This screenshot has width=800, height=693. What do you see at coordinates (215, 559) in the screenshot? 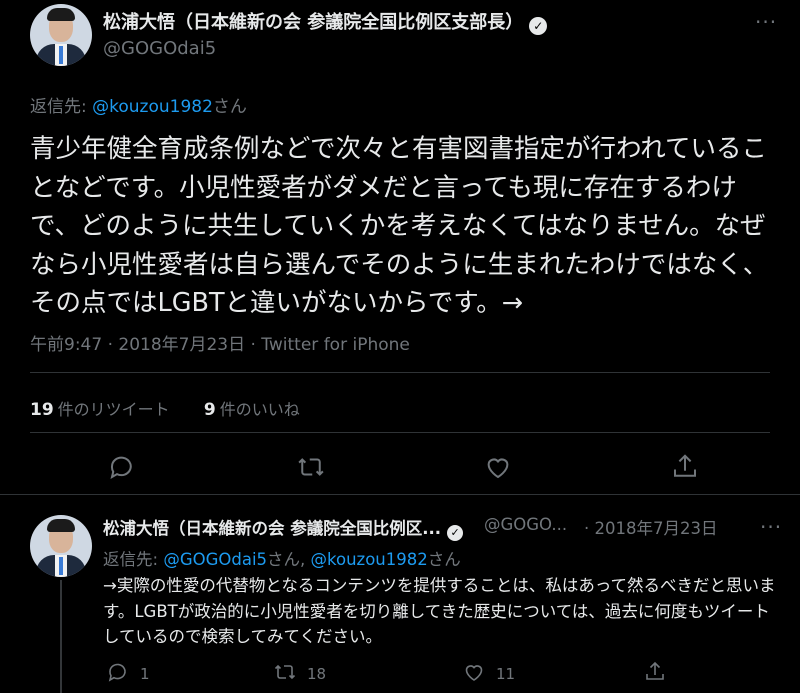
I see `replying-to-link-1: @GOGOdai5` at bounding box center [215, 559].